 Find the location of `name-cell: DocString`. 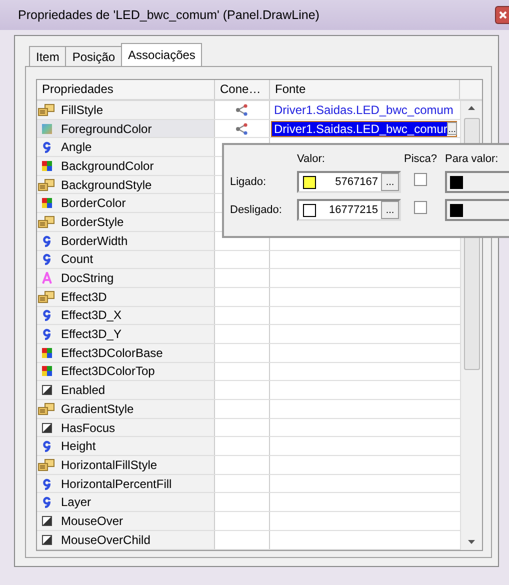

name-cell: DocString is located at coordinates (126, 278).